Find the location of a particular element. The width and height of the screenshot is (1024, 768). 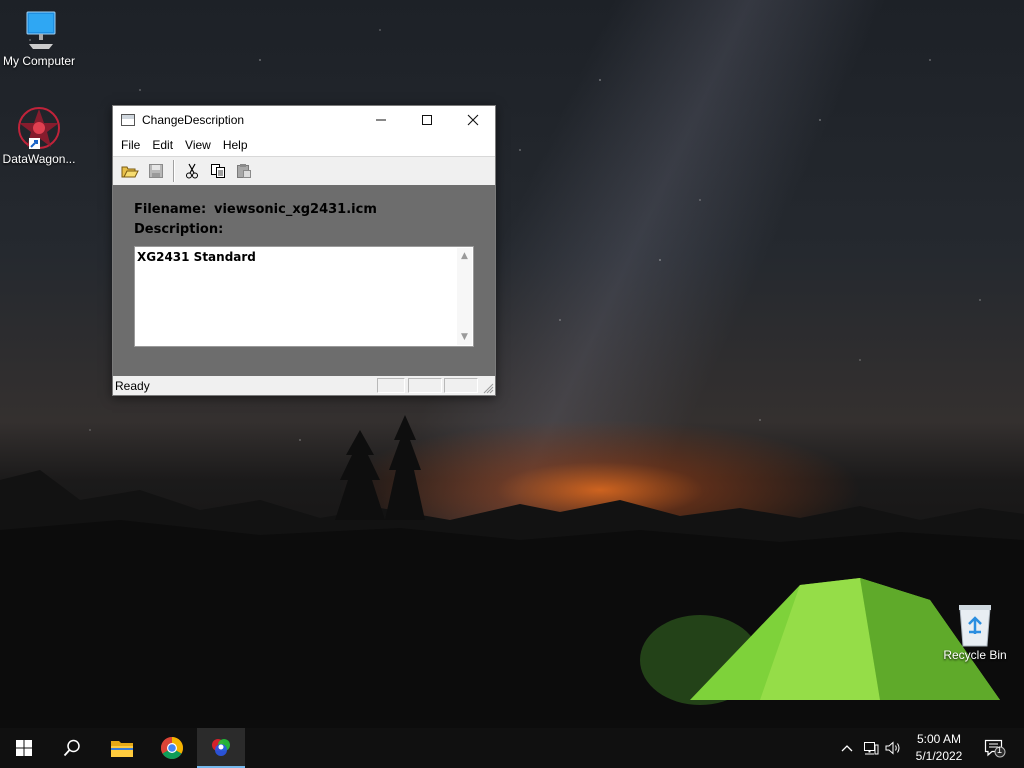

status-text: Ready is located at coordinates (132, 386).